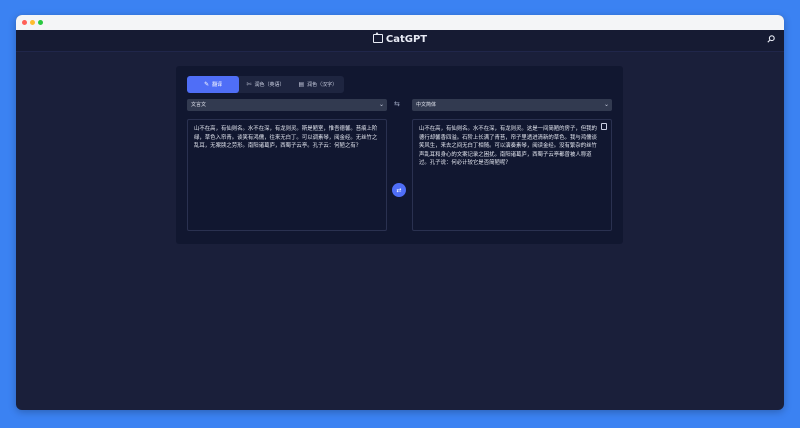 The height and width of the screenshot is (428, 800). I want to click on tab-translate: ✎ 翻译, so click(213, 84).